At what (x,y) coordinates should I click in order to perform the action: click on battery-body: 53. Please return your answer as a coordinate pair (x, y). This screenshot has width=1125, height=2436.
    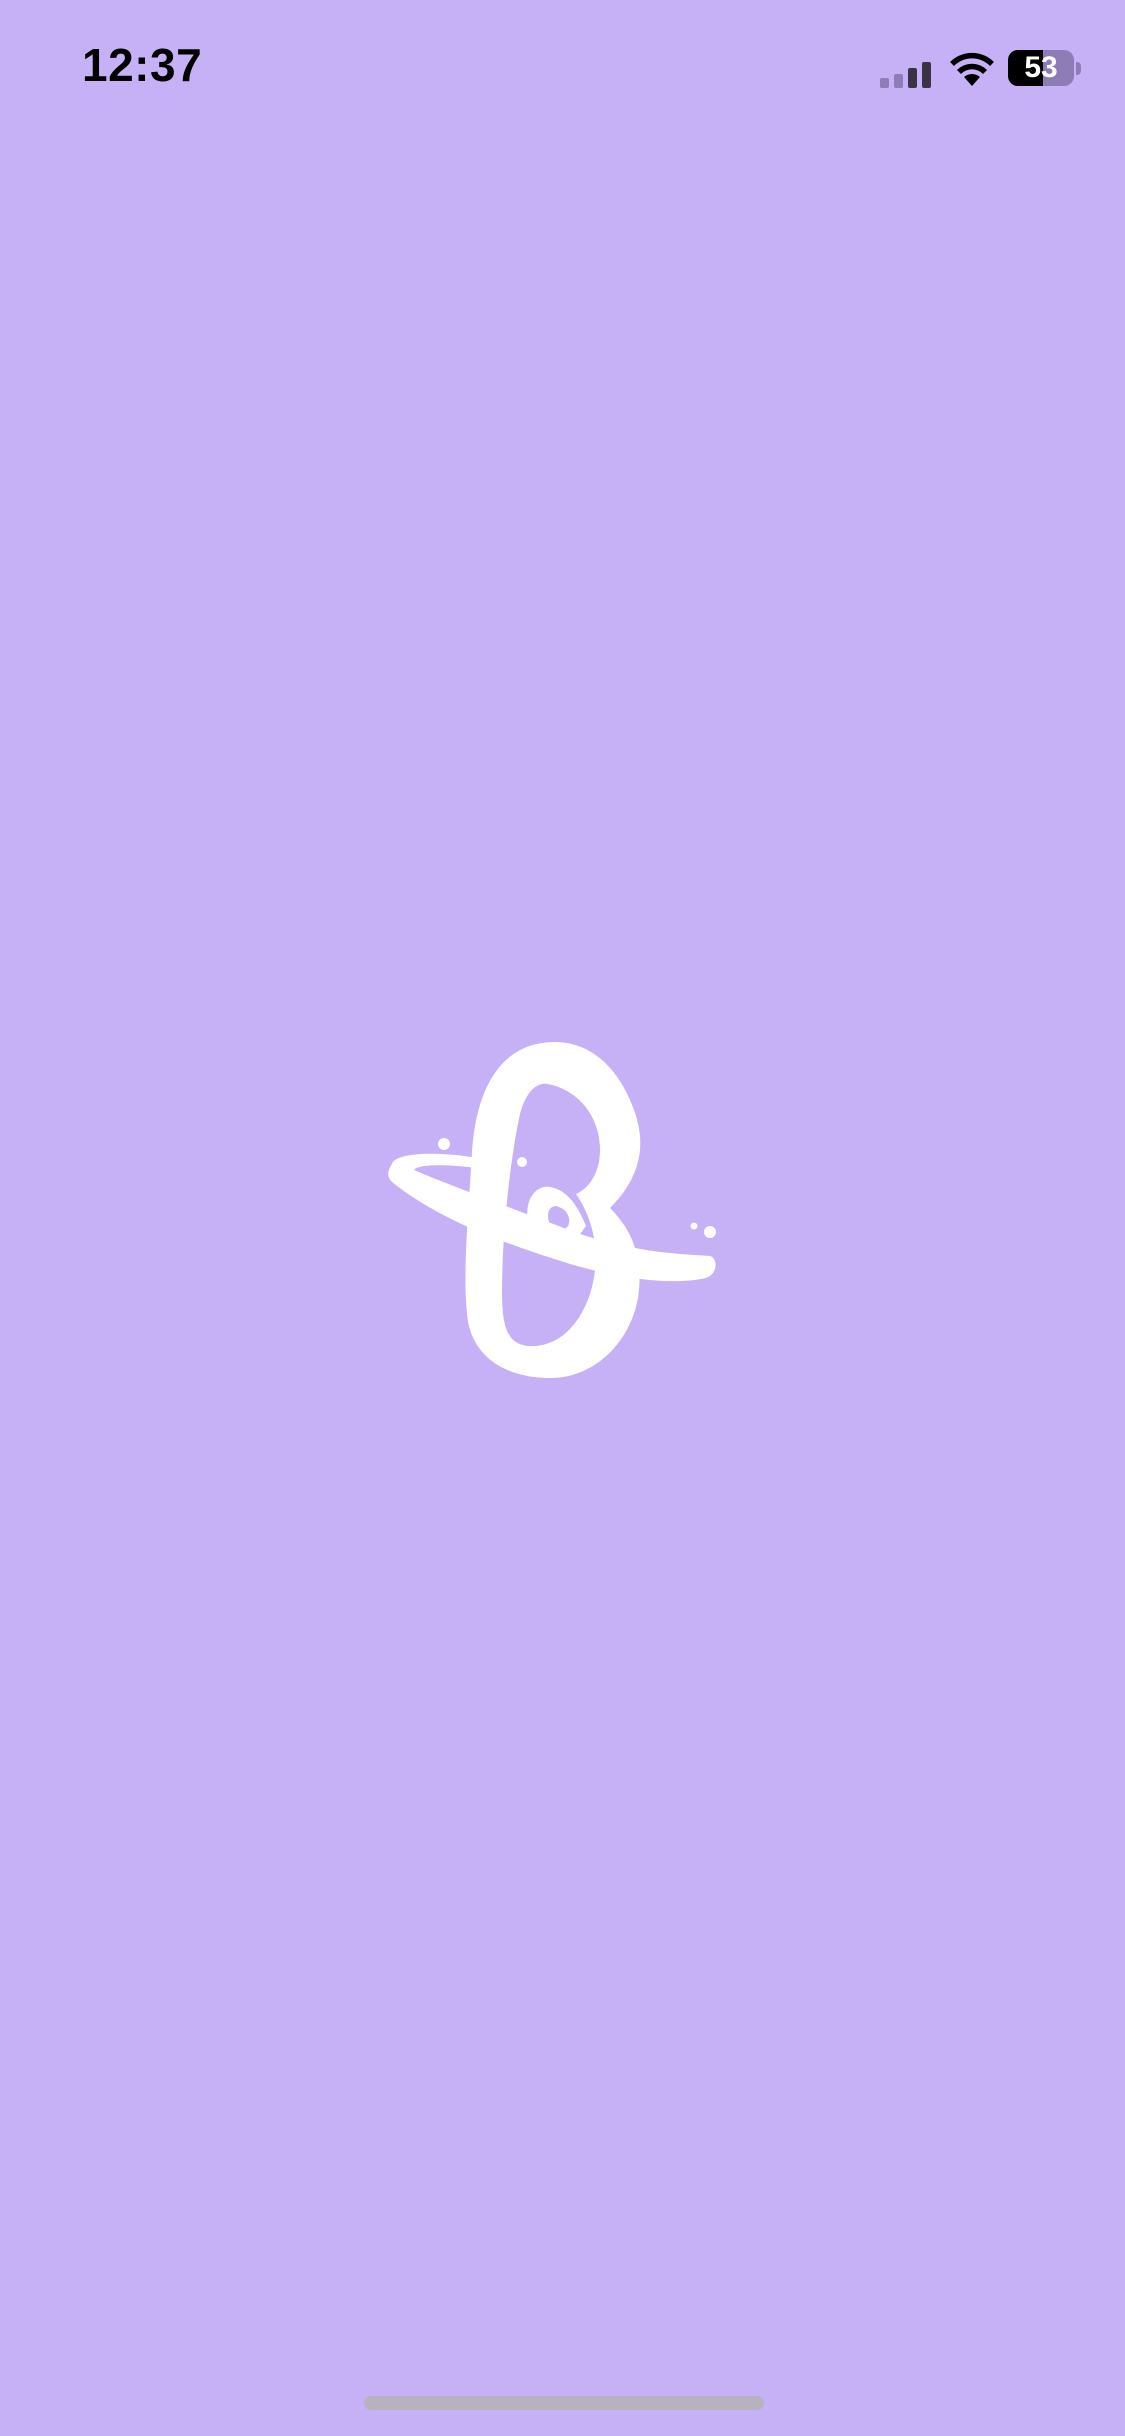
    Looking at the image, I should click on (1041, 68).